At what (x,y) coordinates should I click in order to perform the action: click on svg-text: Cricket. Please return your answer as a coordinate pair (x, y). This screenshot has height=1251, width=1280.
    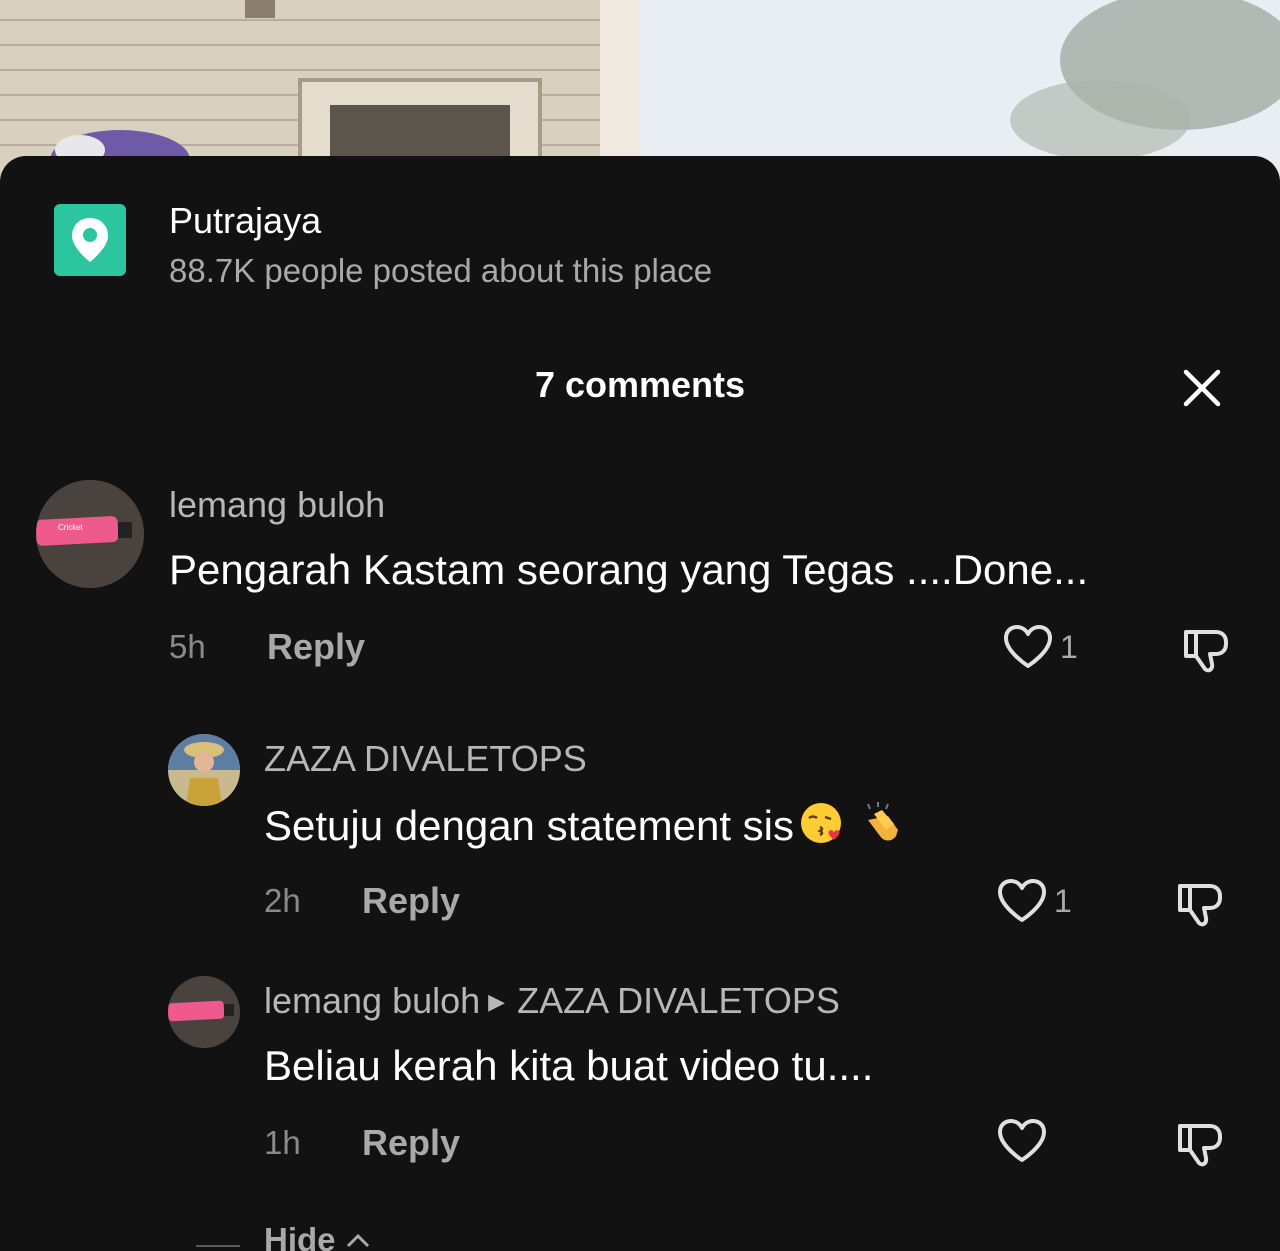
    Looking at the image, I should click on (71, 527).